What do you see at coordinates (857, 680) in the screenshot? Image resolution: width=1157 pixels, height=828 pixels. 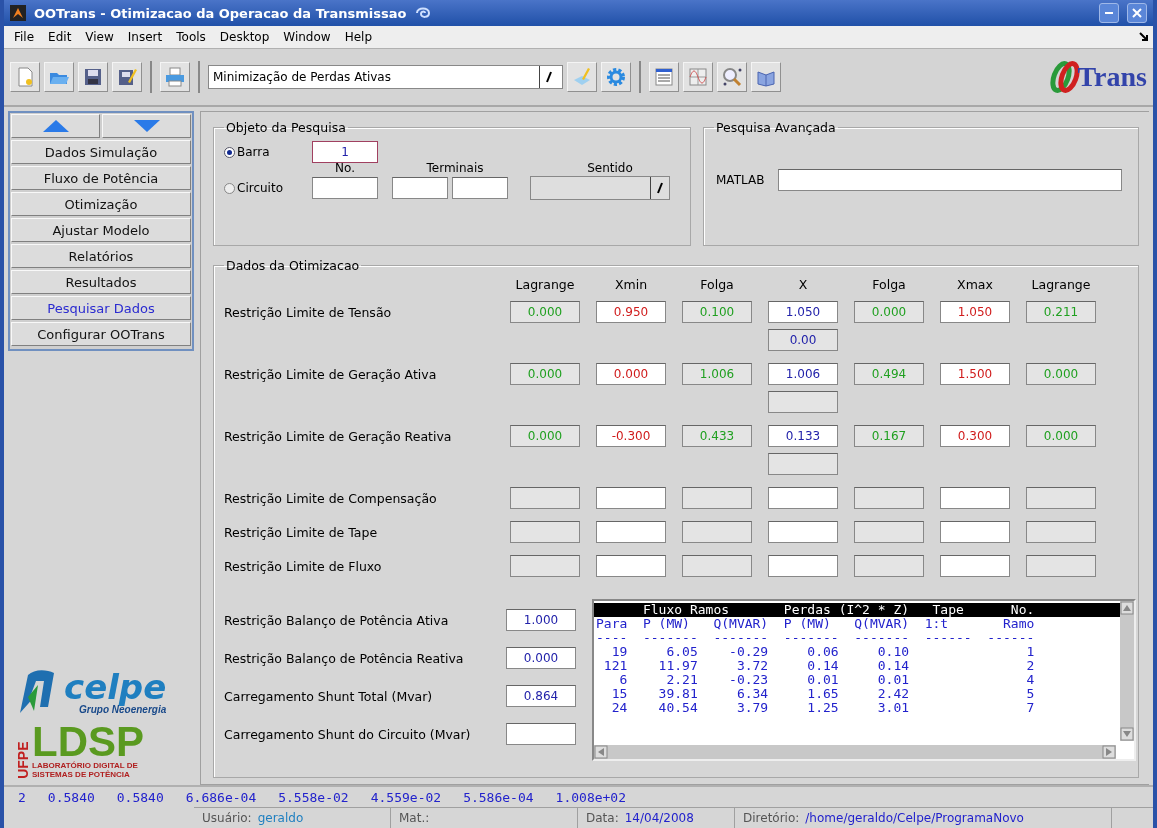 I see `list-line: 6 2.21 -0.23 0.01 0.01 4` at bounding box center [857, 680].